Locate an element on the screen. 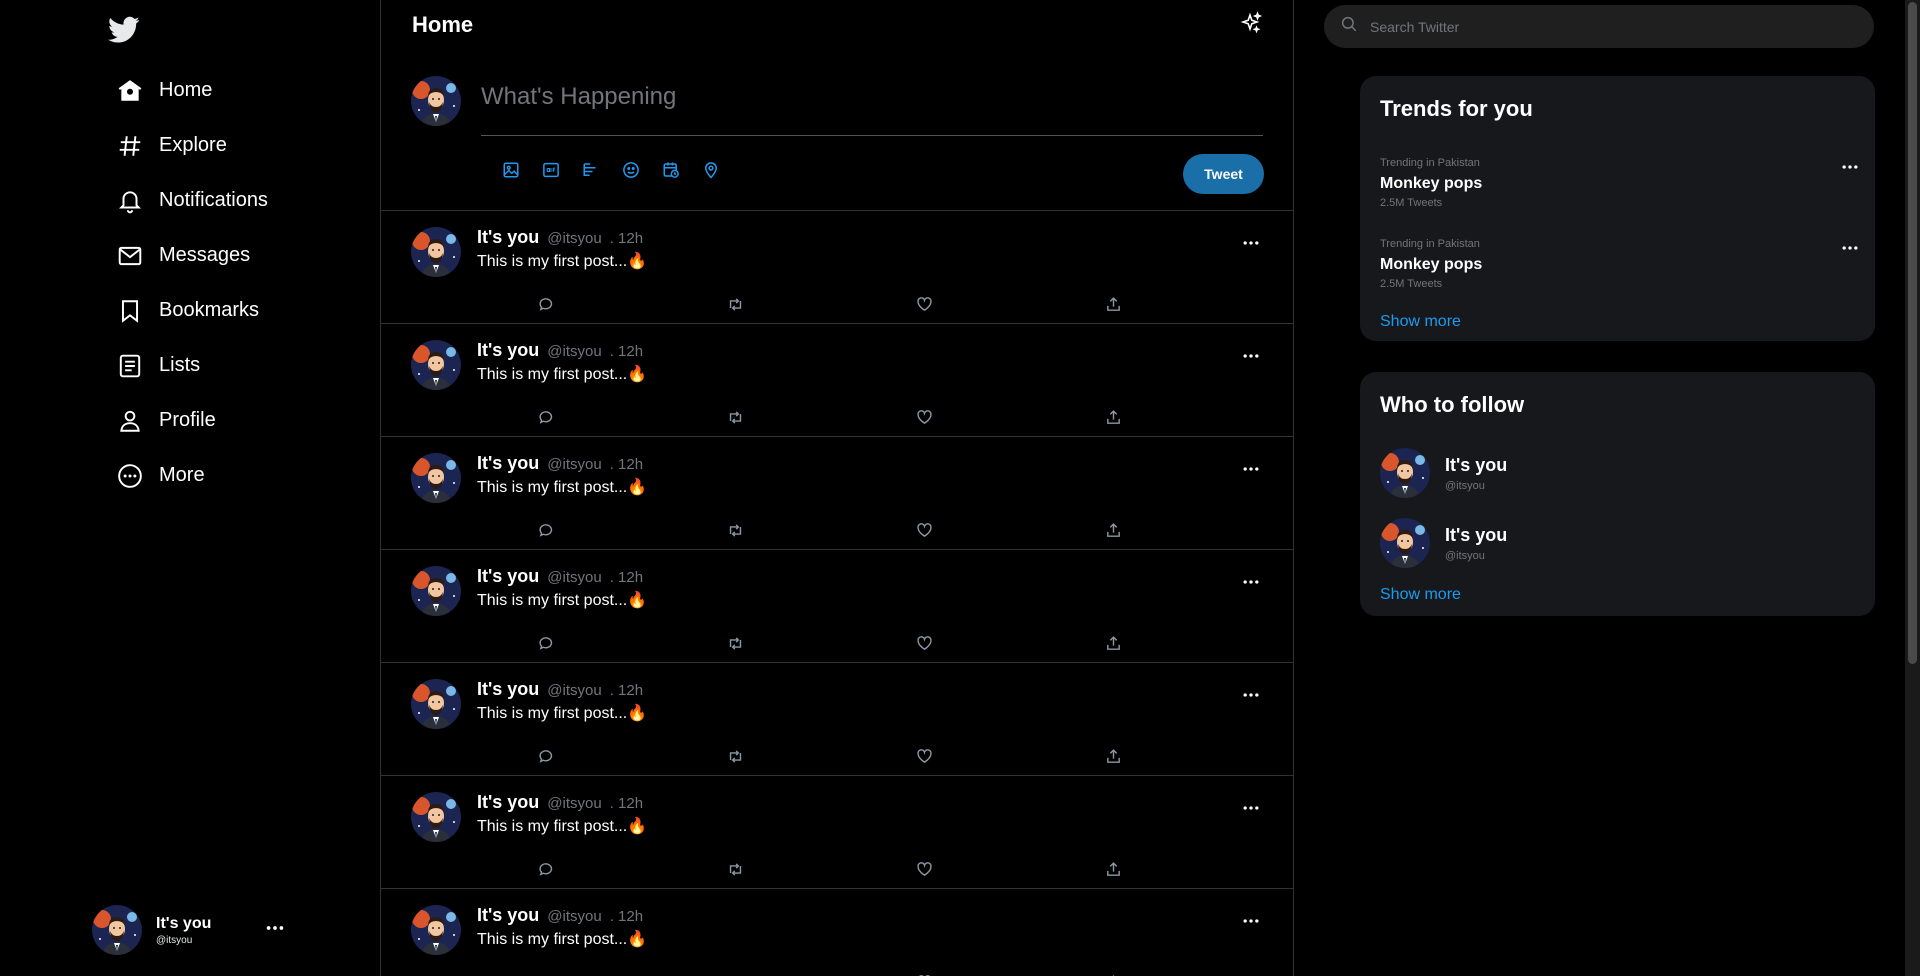 This screenshot has width=1920, height=976. tweet-text: This is my first post...🔥 is located at coordinates (562, 261).